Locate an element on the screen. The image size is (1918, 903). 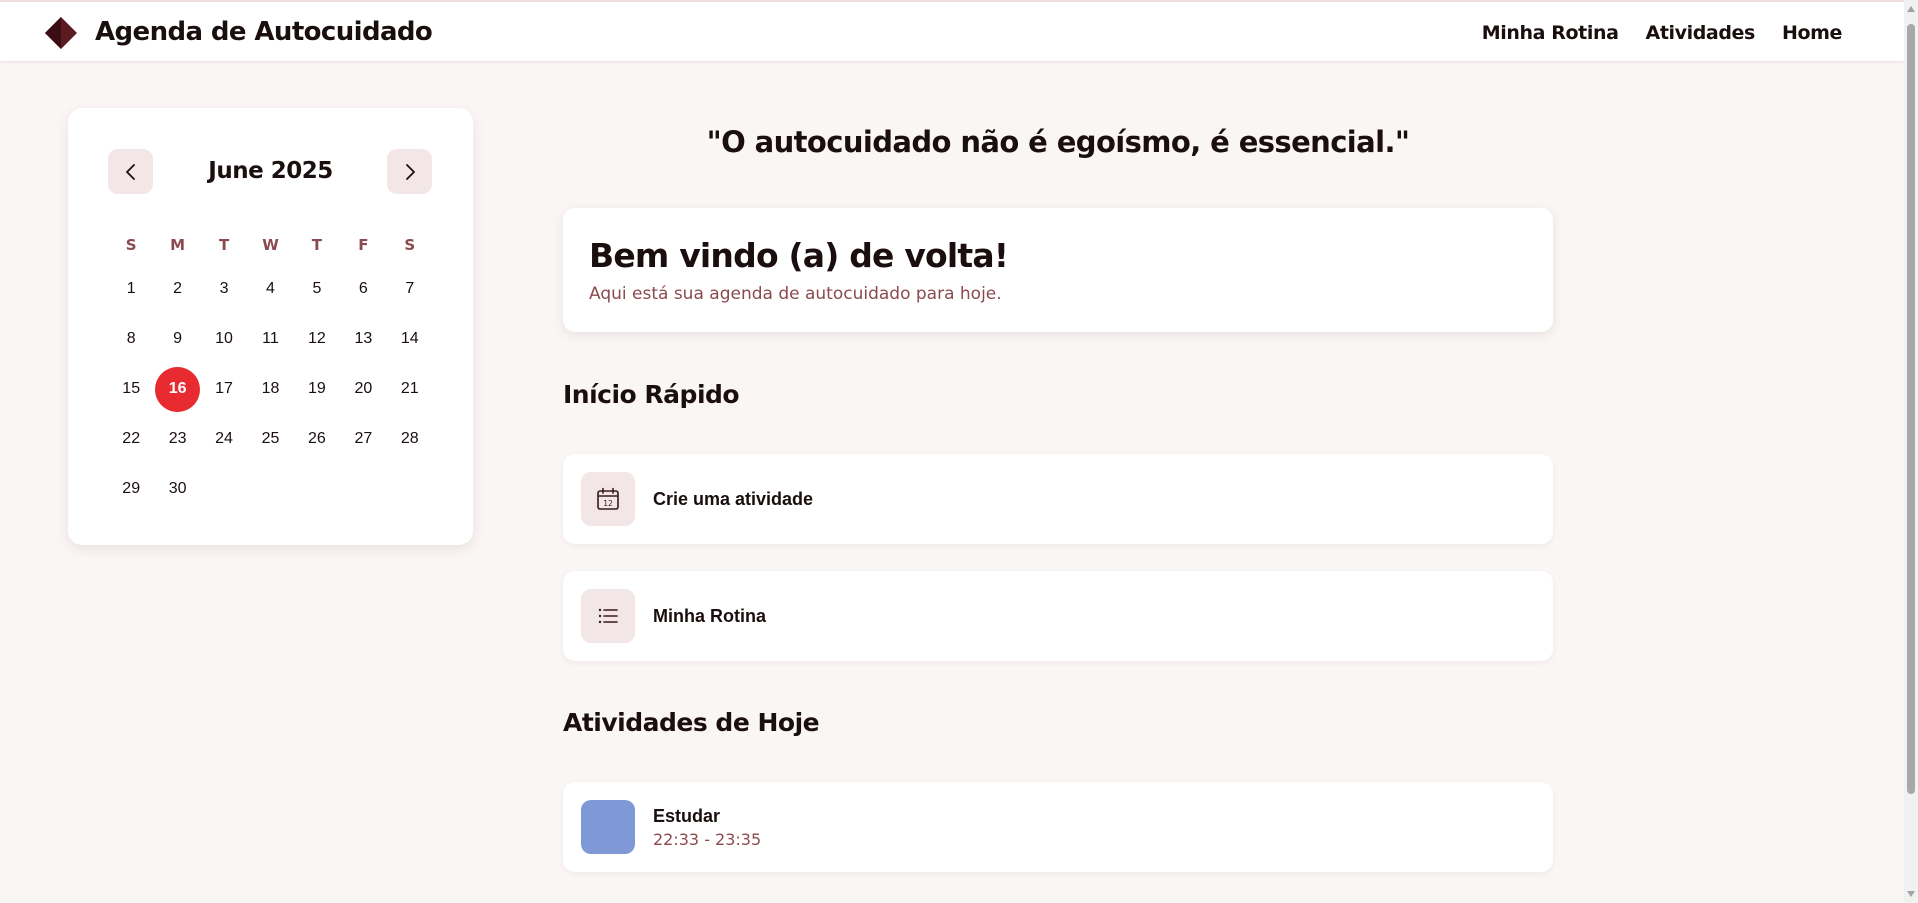
calendar-day: 2 is located at coordinates (177, 289).